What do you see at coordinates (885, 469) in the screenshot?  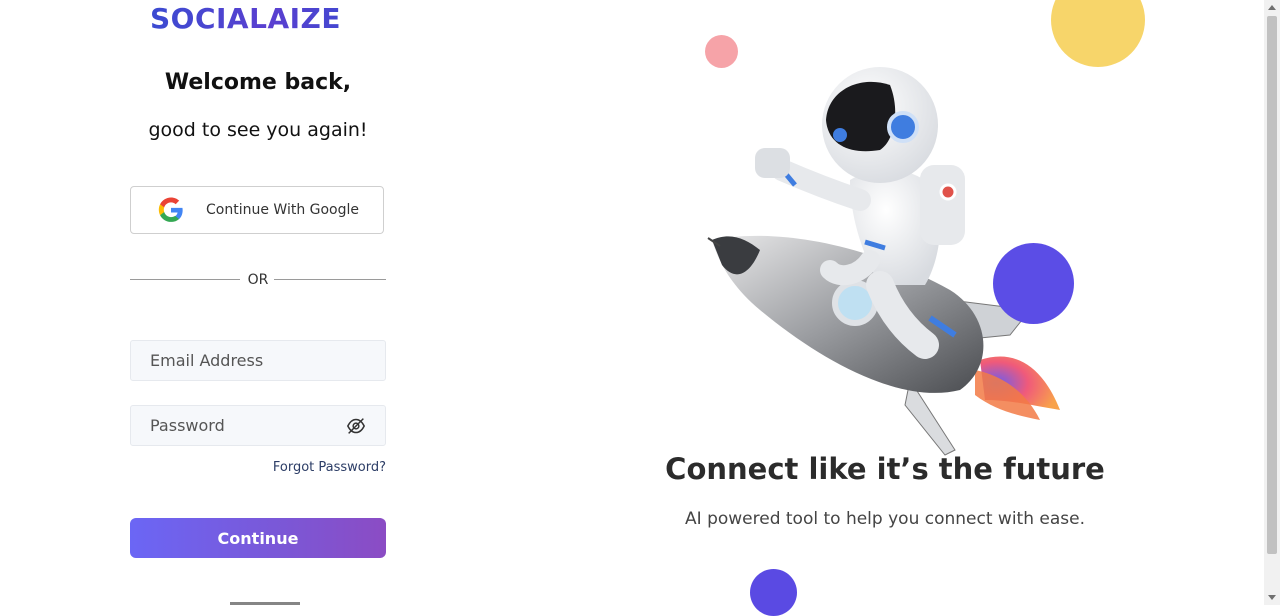 I see `hero-tagline: Connect like it’s the future` at bounding box center [885, 469].